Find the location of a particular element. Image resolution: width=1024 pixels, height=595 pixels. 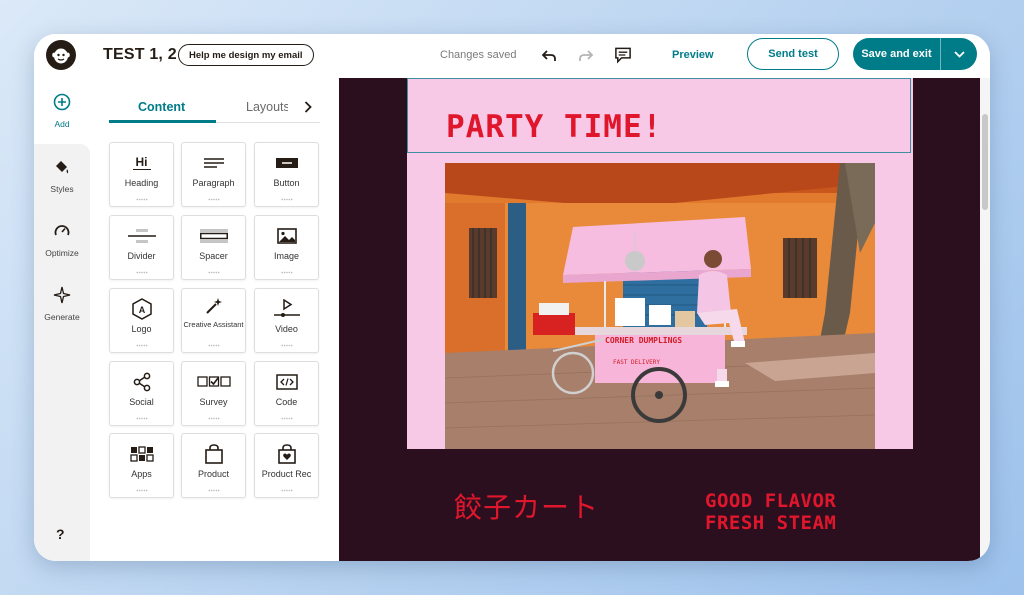

block-survey: Survey is located at coordinates (213, 393).